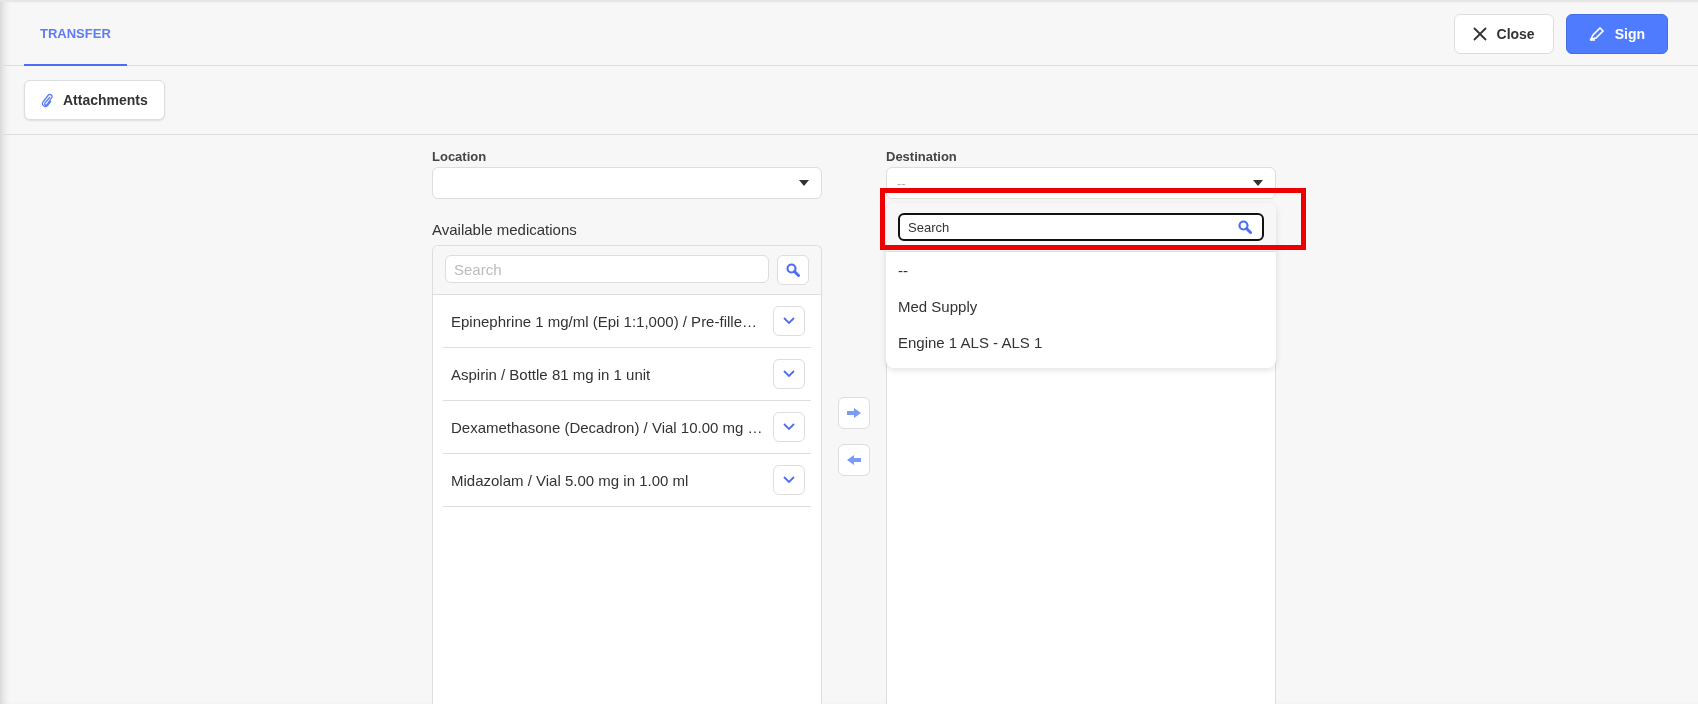 Image resolution: width=1698 pixels, height=704 pixels. Describe the element at coordinates (1081, 227) in the screenshot. I see `search-field: Search` at that location.